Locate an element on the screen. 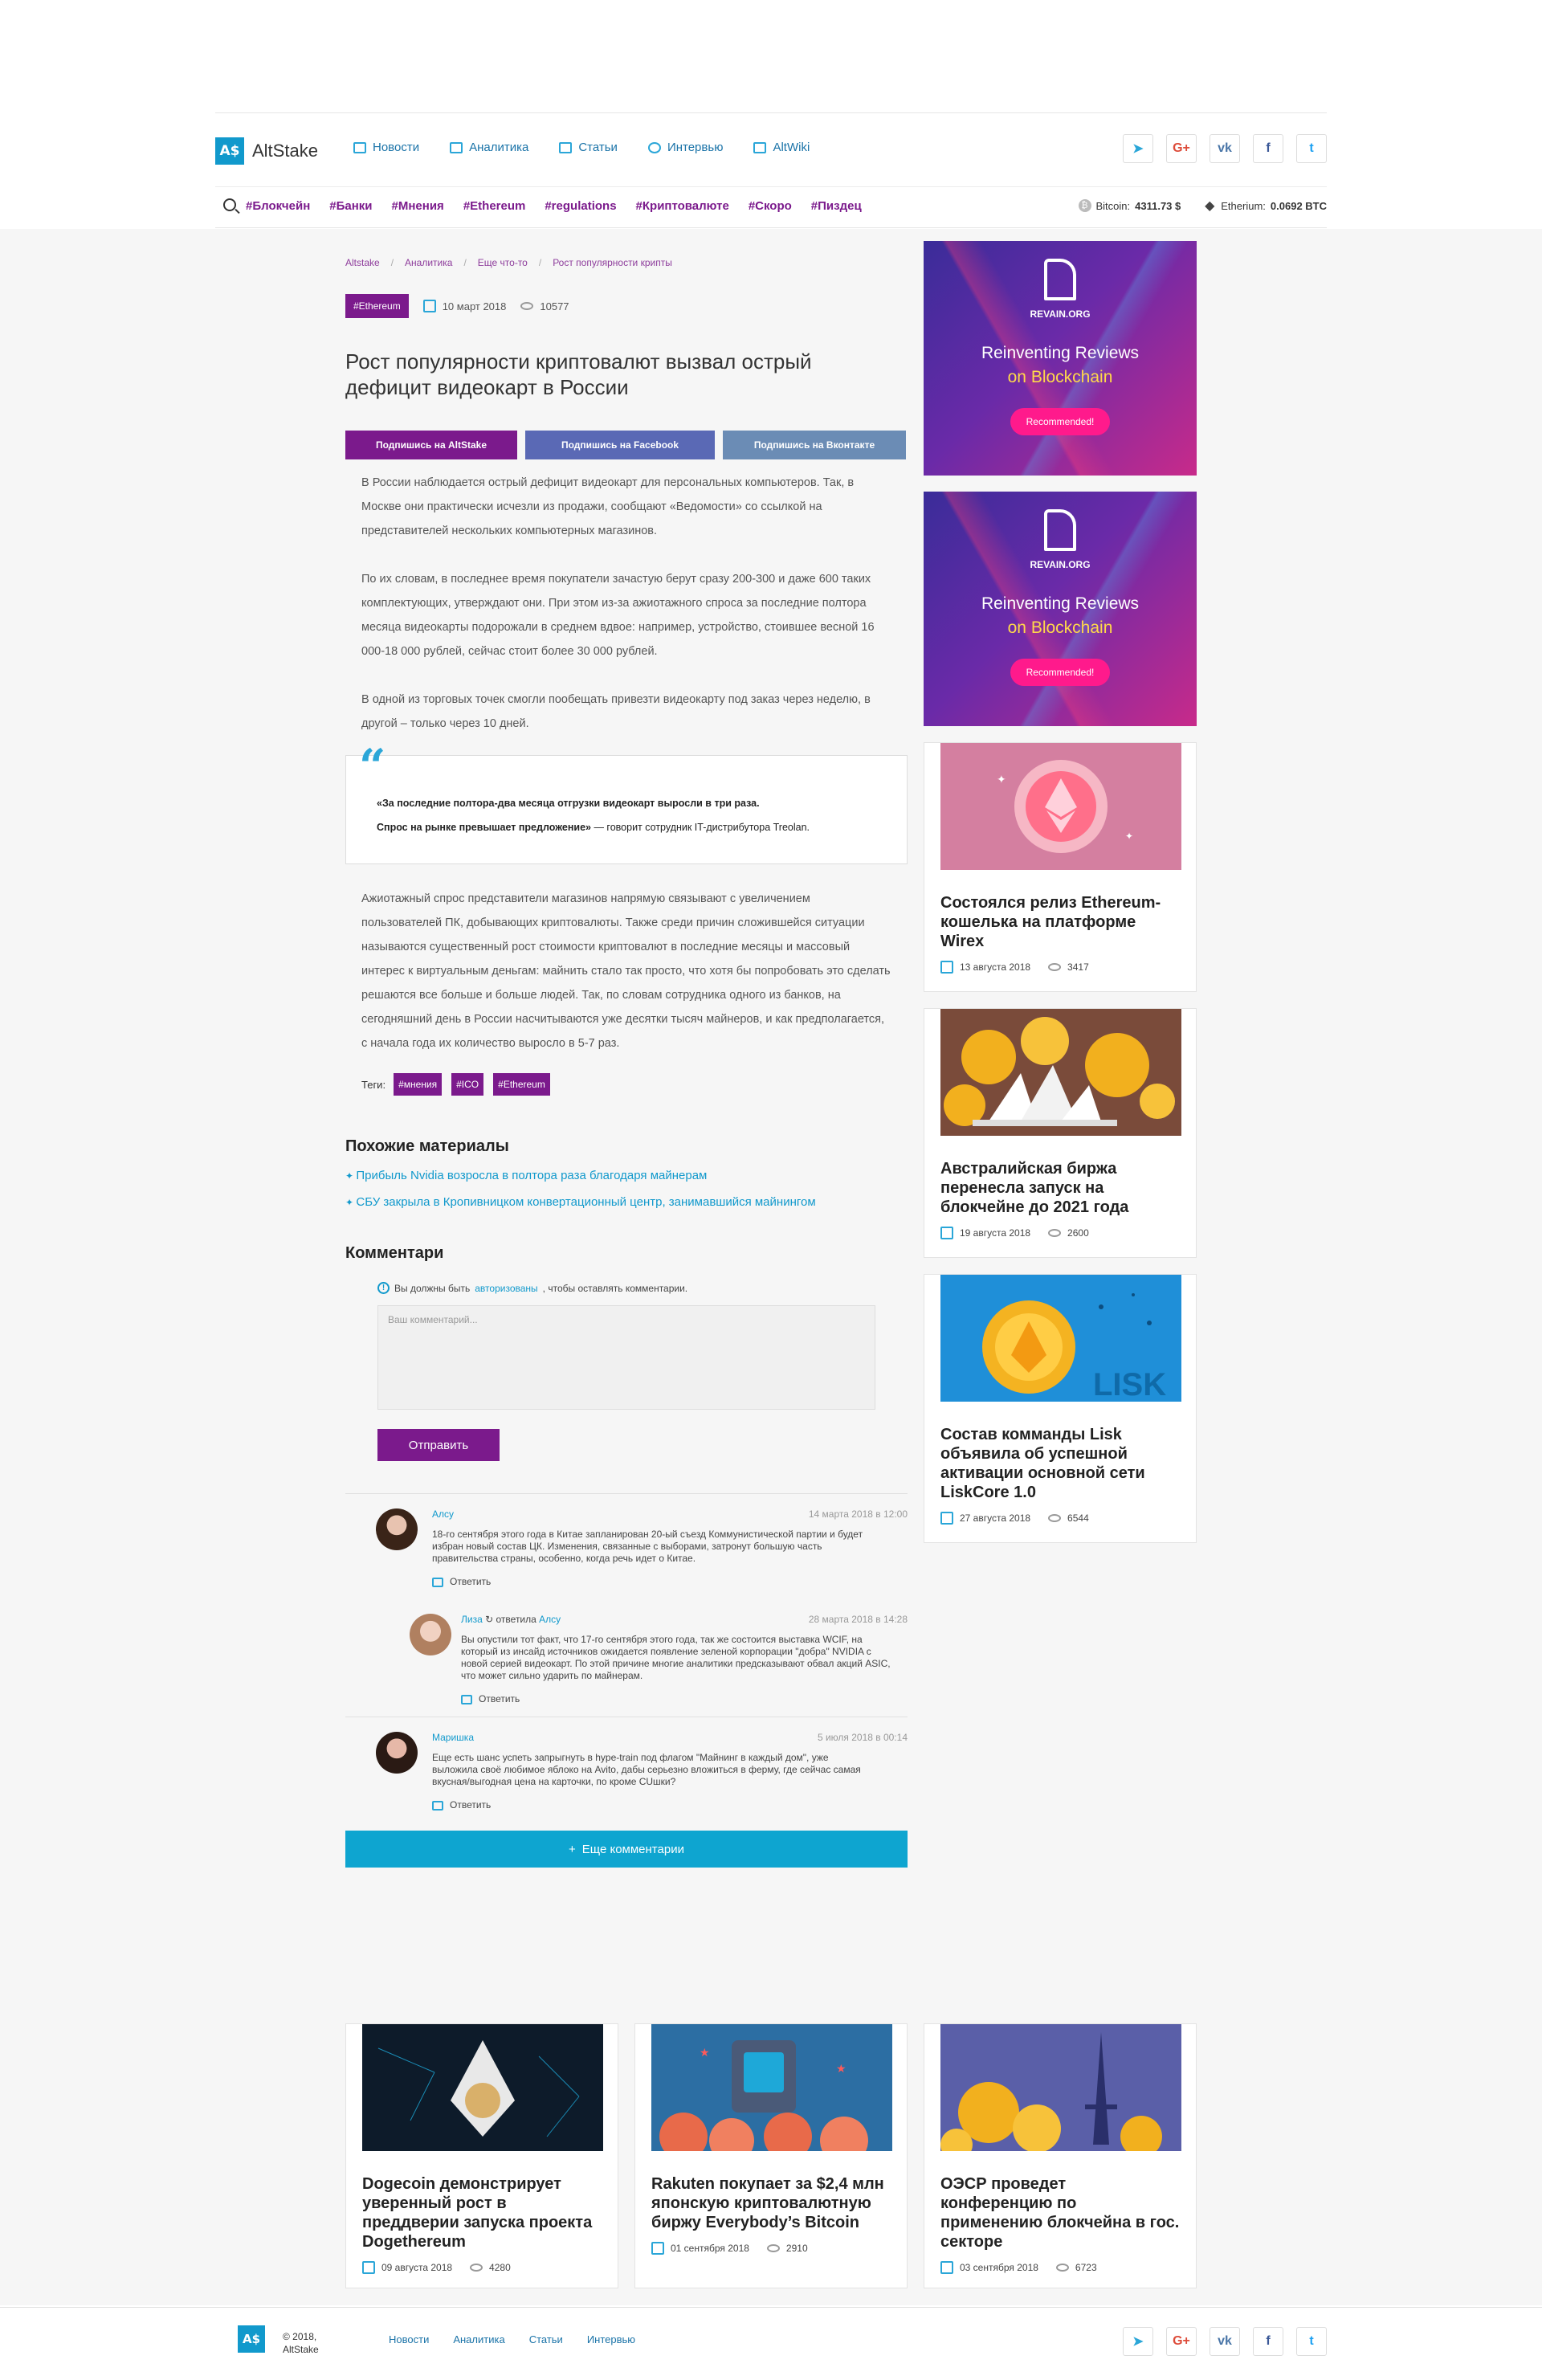 The width and height of the screenshot is (1542, 2380). comment-author: Алсу is located at coordinates (443, 1514).